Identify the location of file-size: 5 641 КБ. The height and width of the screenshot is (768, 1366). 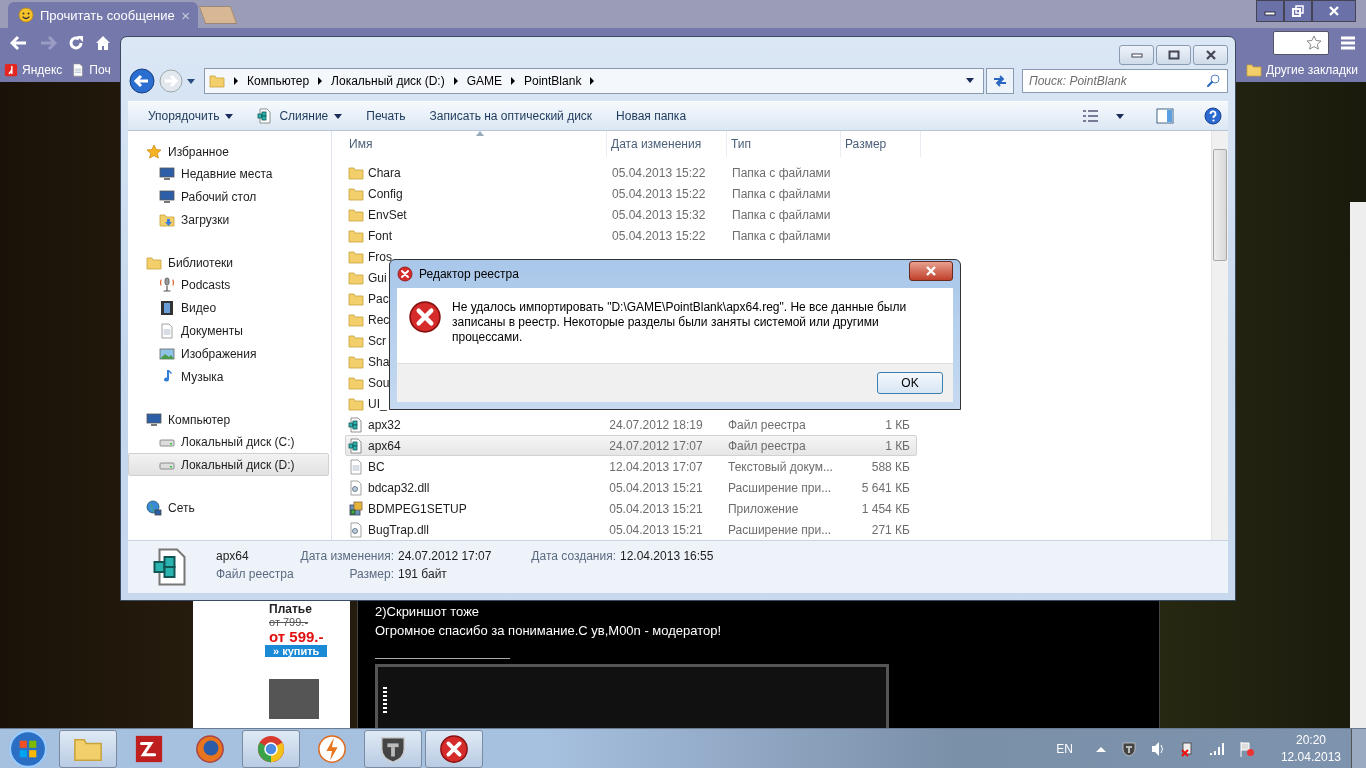
(885, 487).